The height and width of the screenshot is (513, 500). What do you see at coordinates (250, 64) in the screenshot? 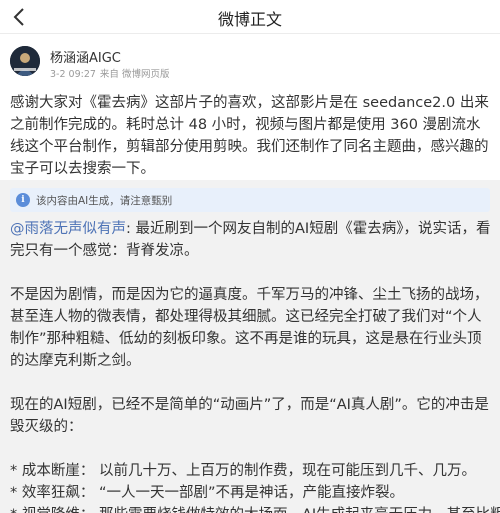
I see `author-header: 杨涵涵AIGC 3-2 09:27 来自 微博网页版` at bounding box center [250, 64].